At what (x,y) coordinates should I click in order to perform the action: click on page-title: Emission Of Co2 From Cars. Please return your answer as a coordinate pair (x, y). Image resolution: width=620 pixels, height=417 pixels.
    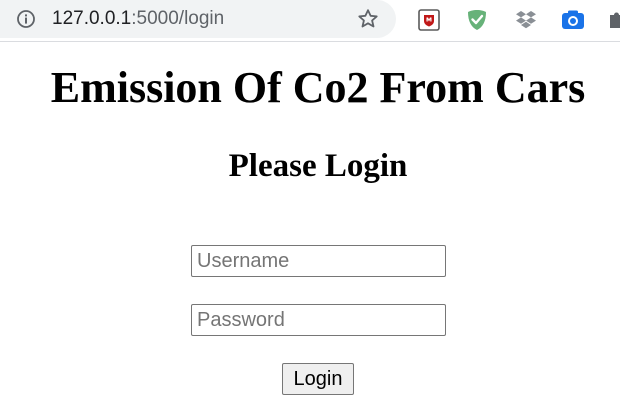
    Looking at the image, I should click on (318, 87).